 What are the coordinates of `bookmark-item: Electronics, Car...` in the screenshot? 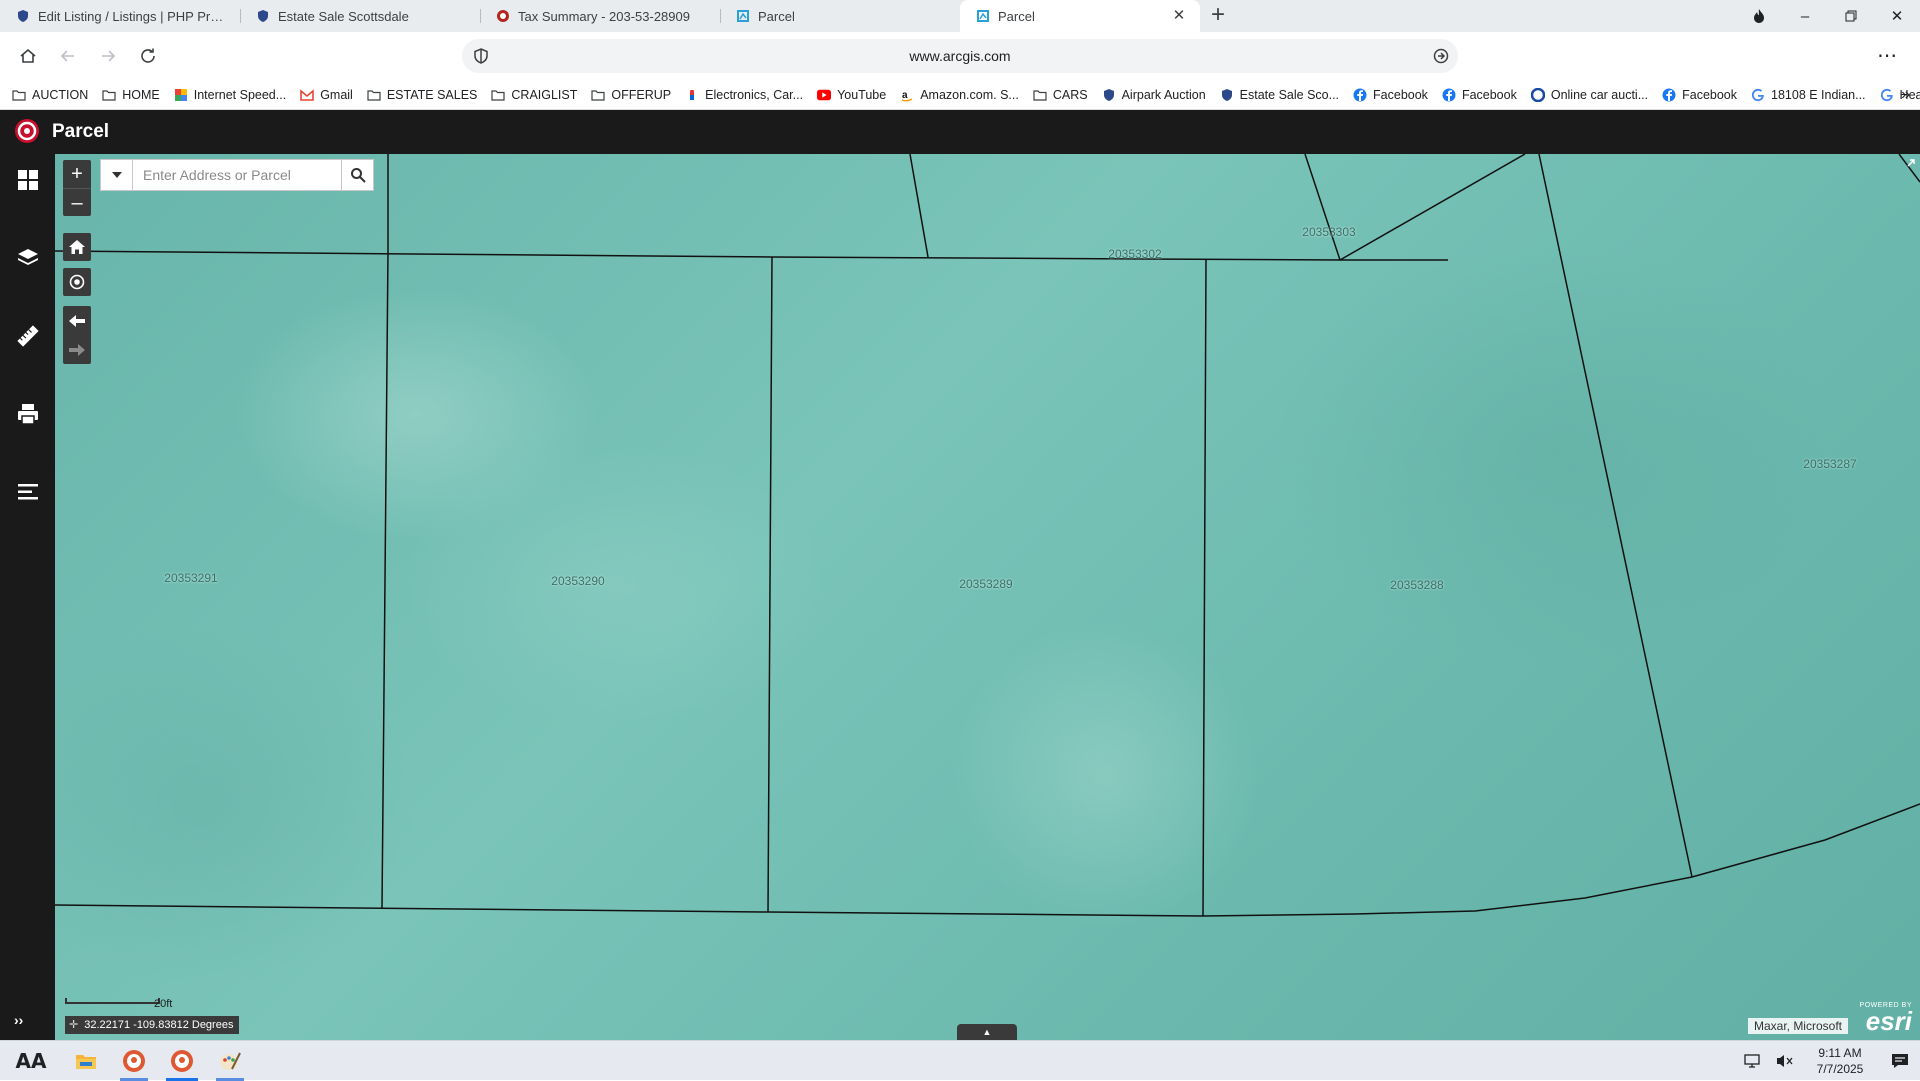 It's located at (744, 95).